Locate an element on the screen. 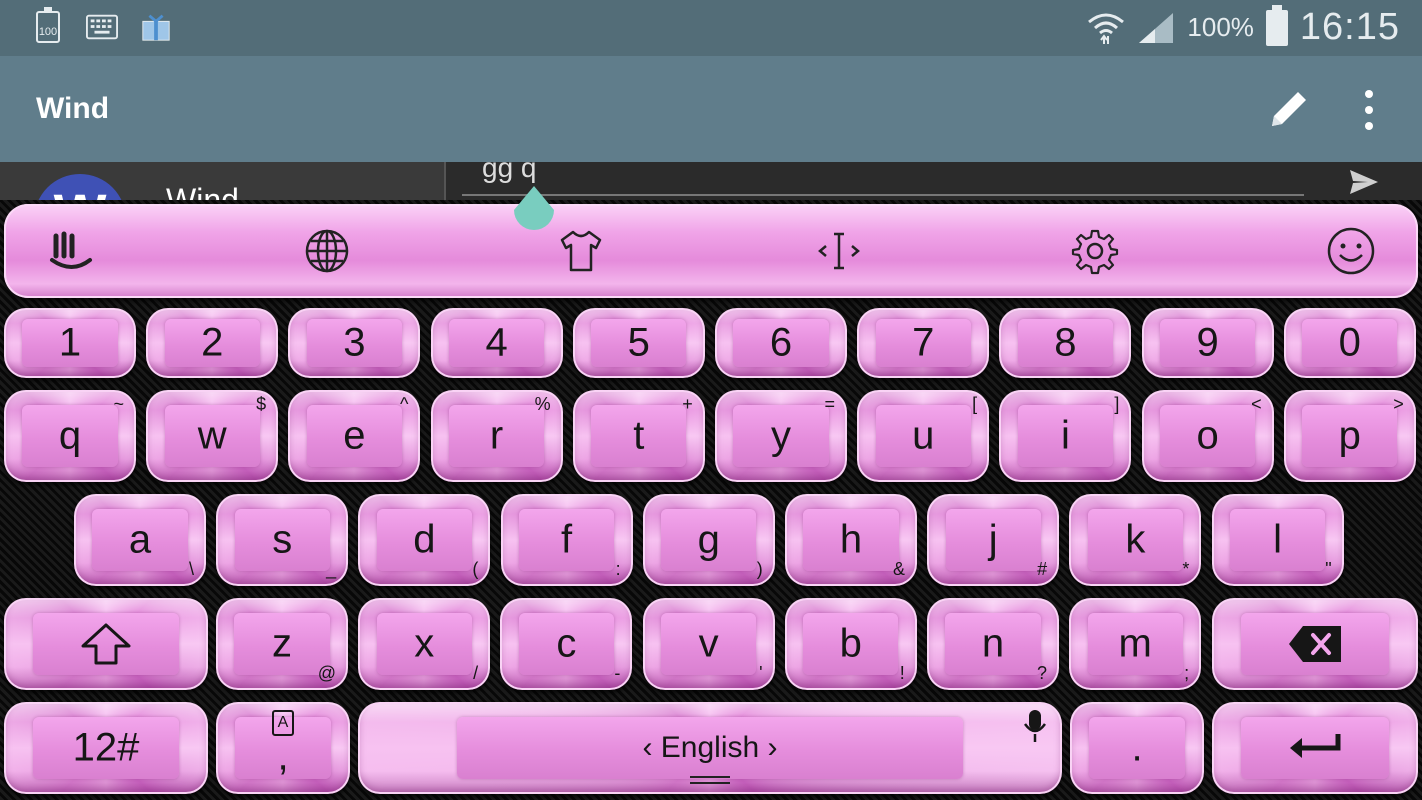 This screenshot has width=1422, height=800. microphone-icon is located at coordinates (1035, 726).